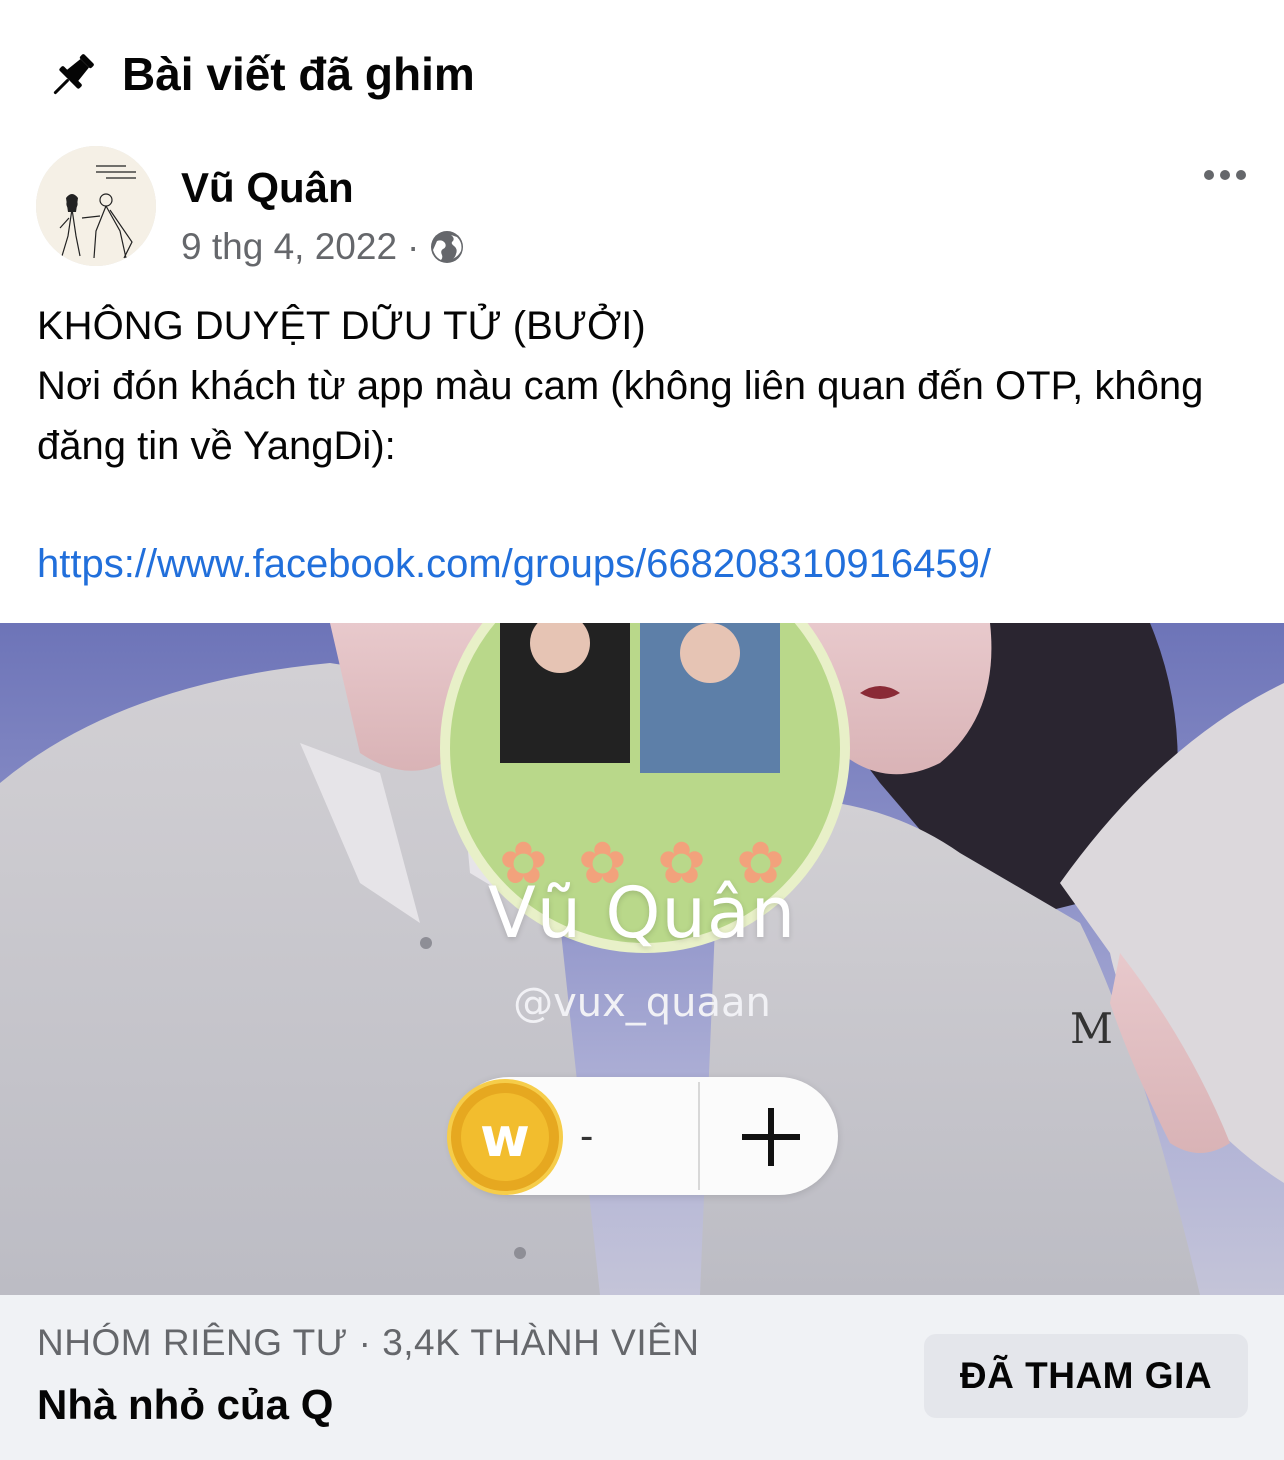 The height and width of the screenshot is (1460, 1284). I want to click on svg-text: w, so click(505, 1137).